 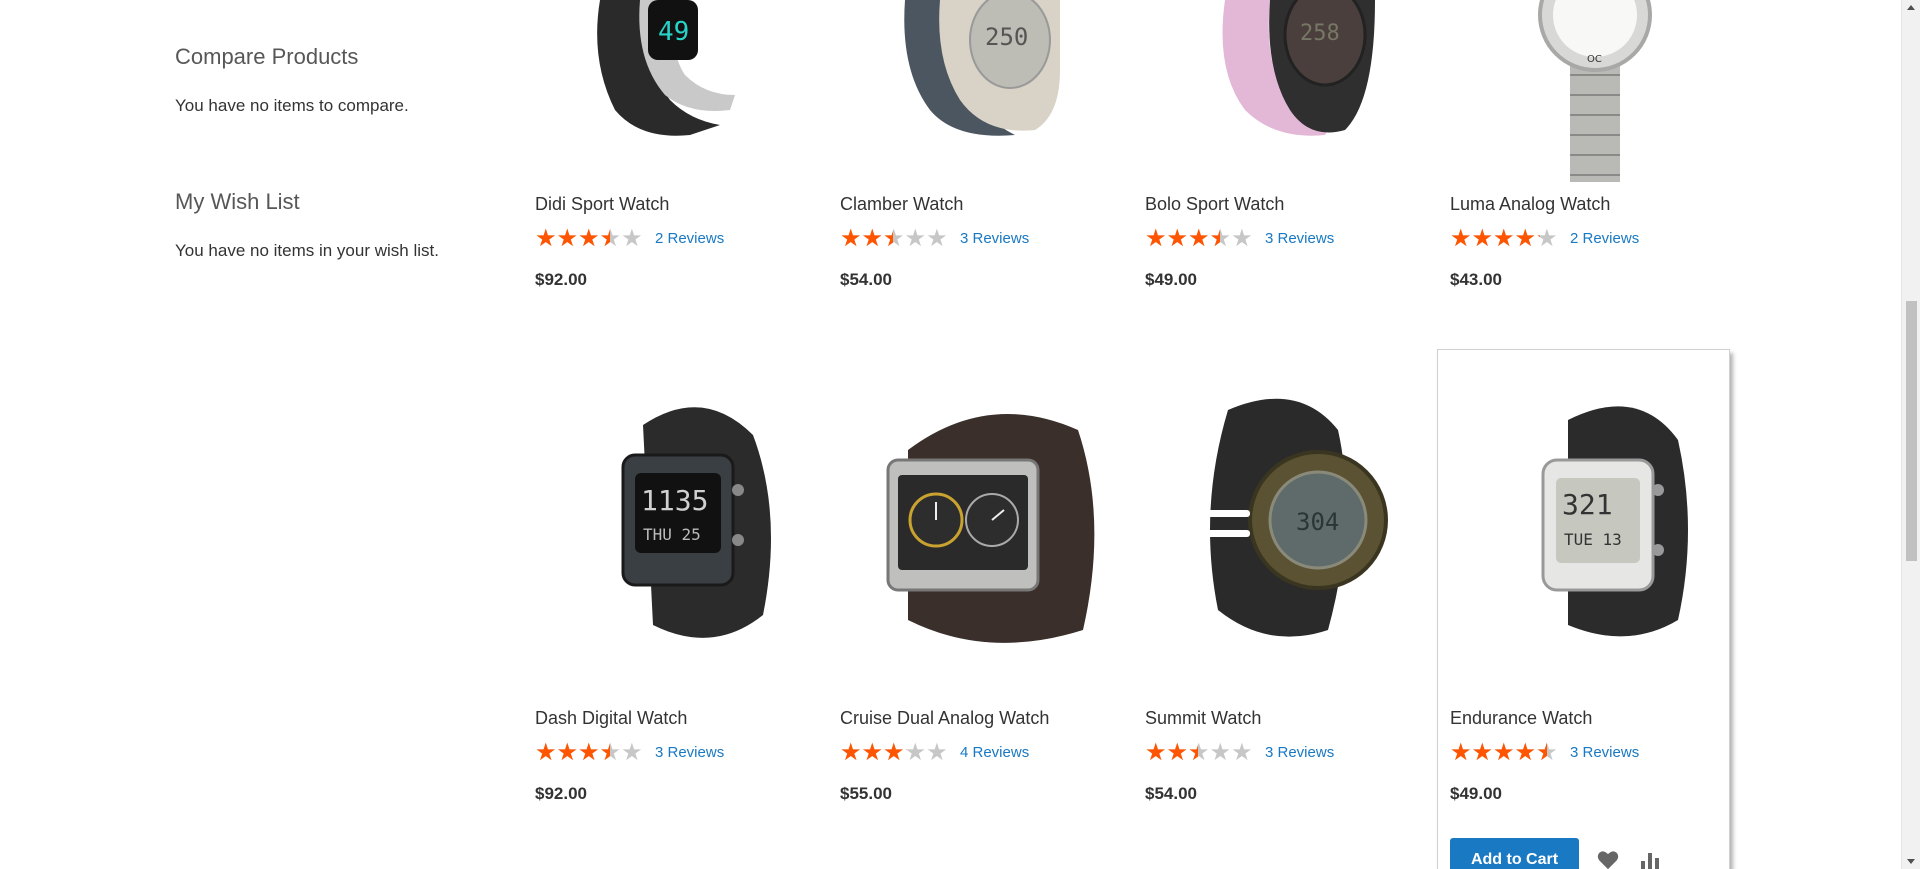 What do you see at coordinates (1911, 431) in the screenshot?
I see `scrollbar-thumb` at bounding box center [1911, 431].